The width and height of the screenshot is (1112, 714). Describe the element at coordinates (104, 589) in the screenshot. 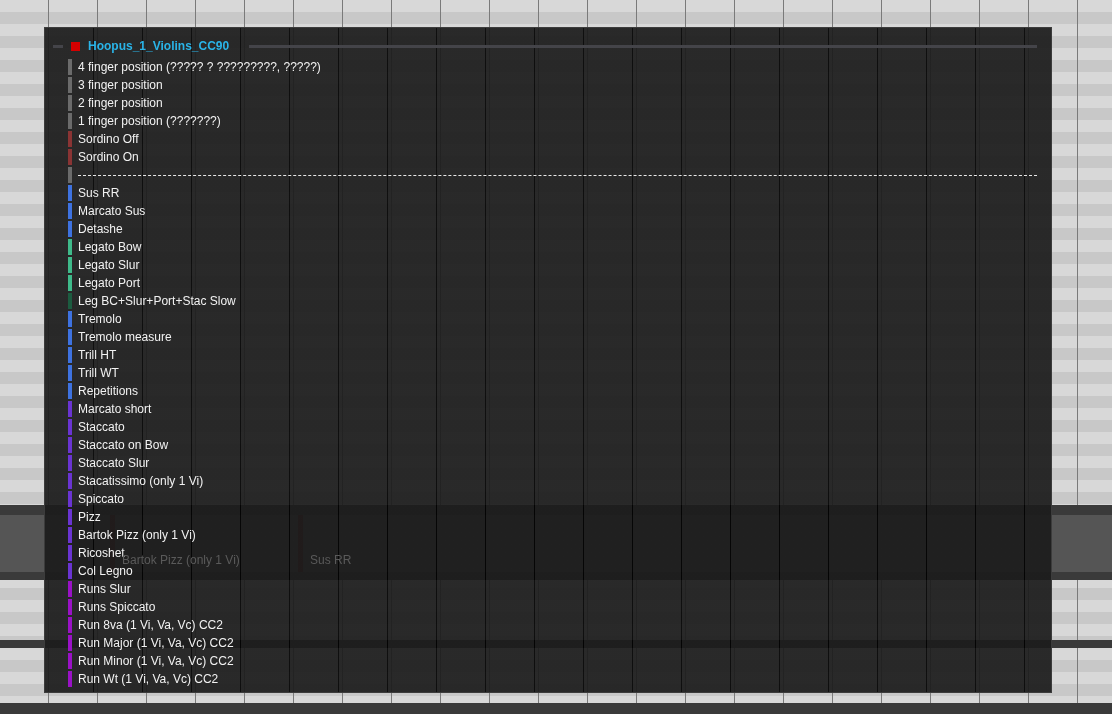

I see `menu-item: Runs Slur` at that location.